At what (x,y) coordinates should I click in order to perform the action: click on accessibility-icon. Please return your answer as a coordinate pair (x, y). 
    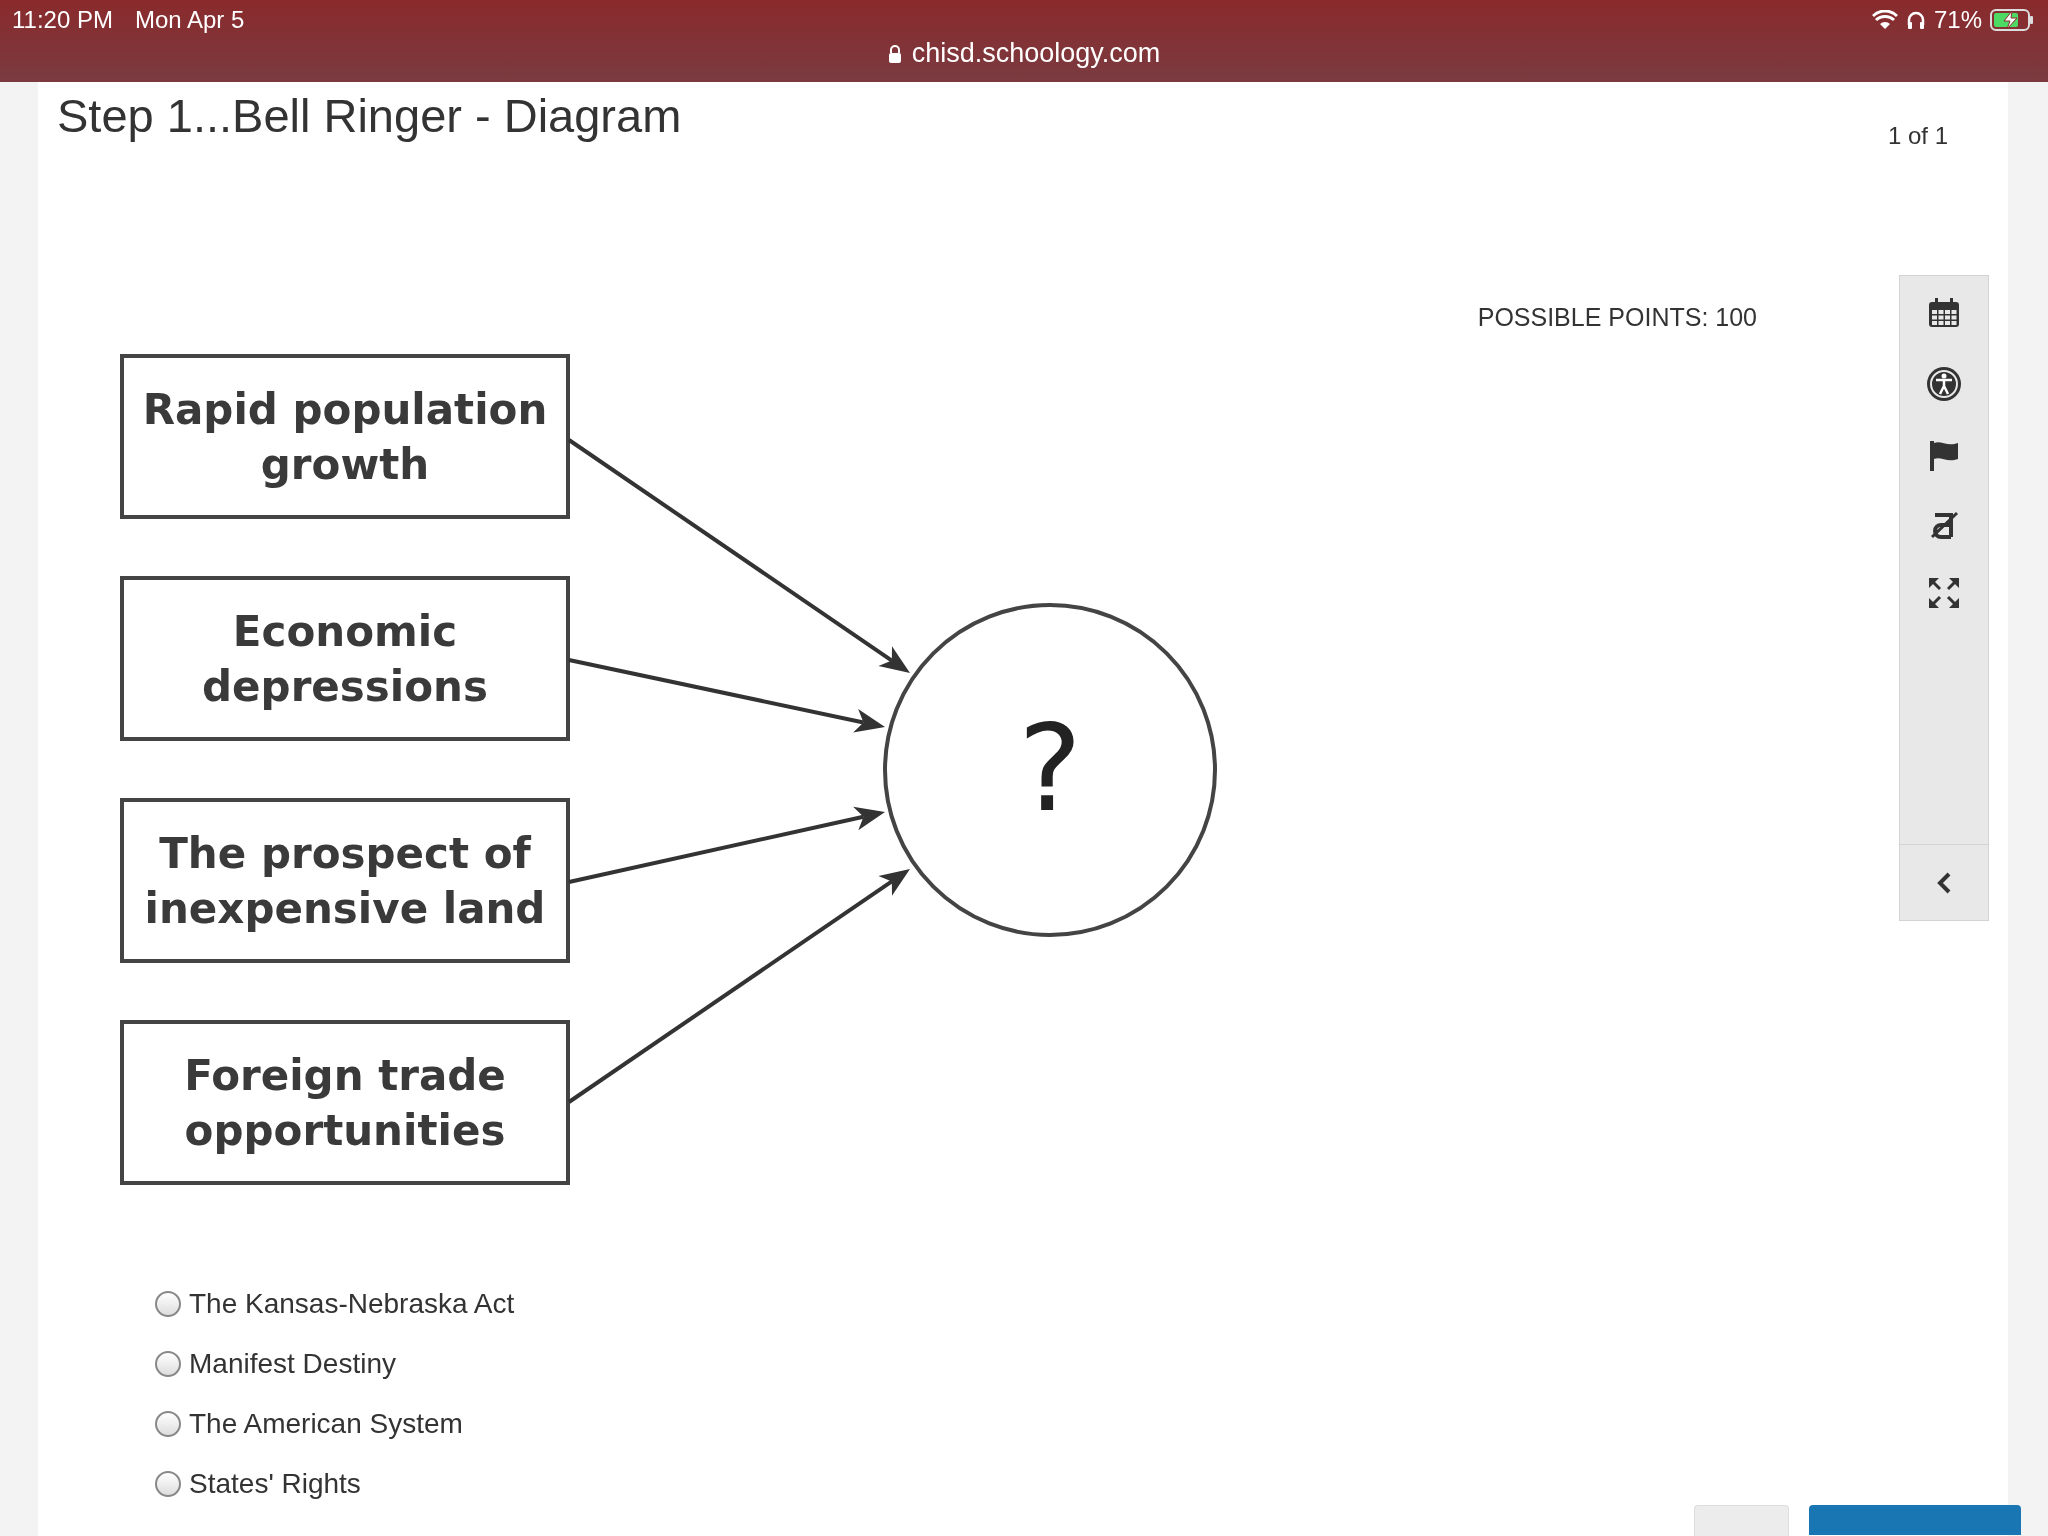
    Looking at the image, I should click on (1944, 384).